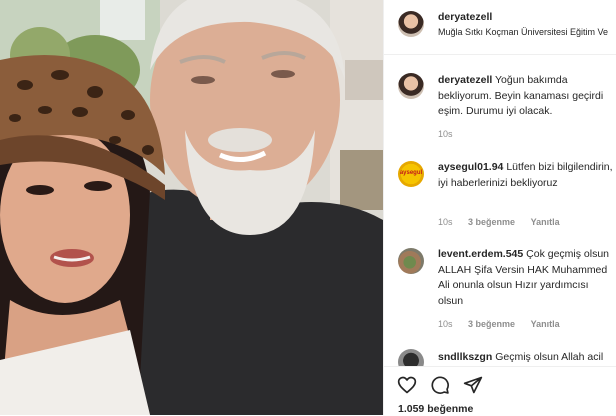  Describe the element at coordinates (445, 134) in the screenshot. I see `caption-time: 10s` at that location.